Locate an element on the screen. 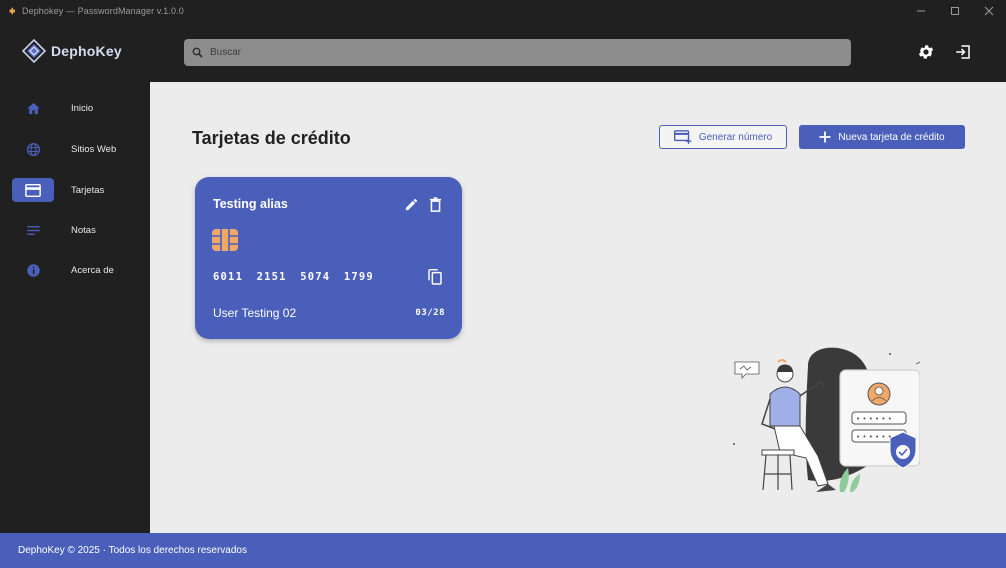  copy-icon is located at coordinates (435, 277).